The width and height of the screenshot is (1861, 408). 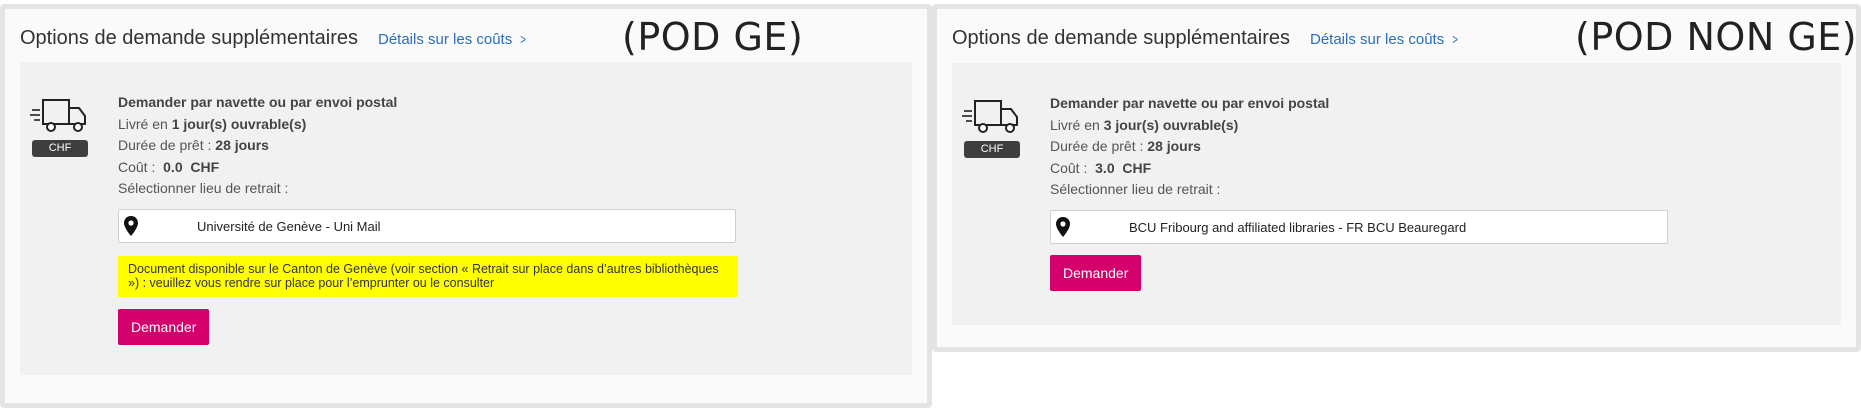 I want to click on cost-value: 3.0 CHF, so click(x=1123, y=167).